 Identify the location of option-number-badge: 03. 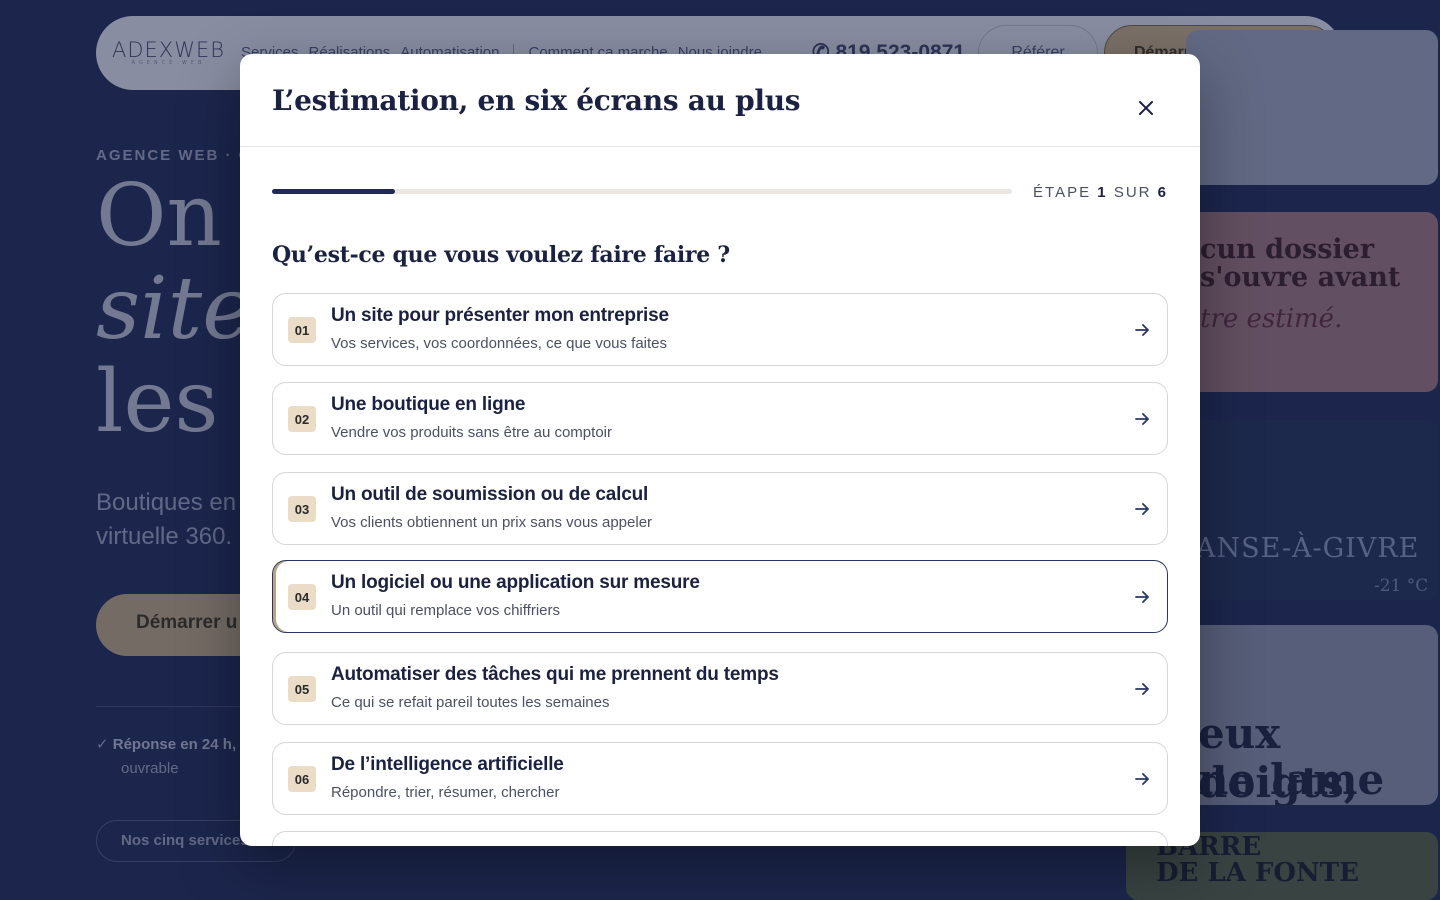
(302, 509).